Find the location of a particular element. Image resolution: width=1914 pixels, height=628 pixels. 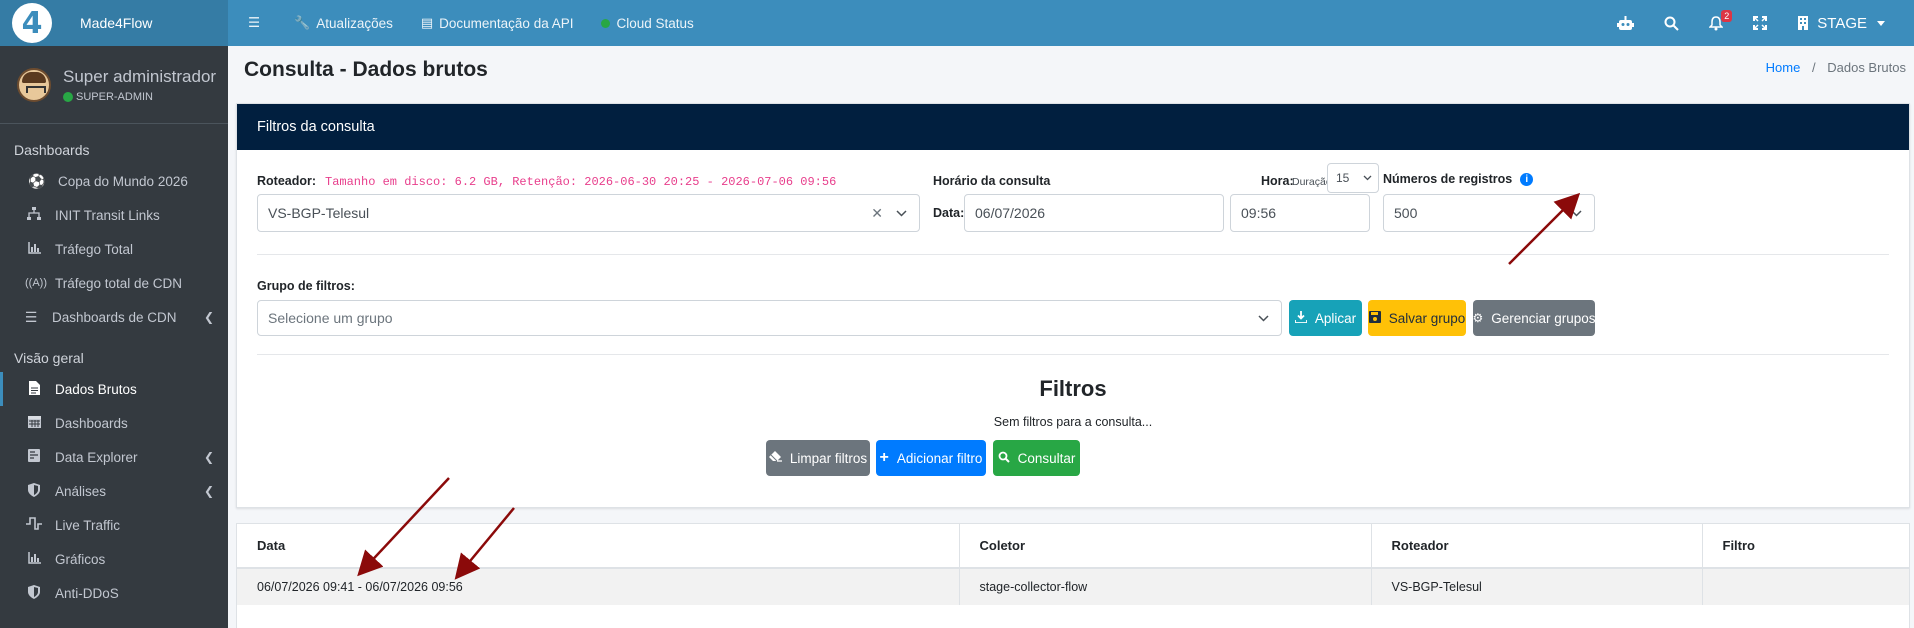

sidebar-item-init-transit: INIT Transit Links is located at coordinates (114, 215).